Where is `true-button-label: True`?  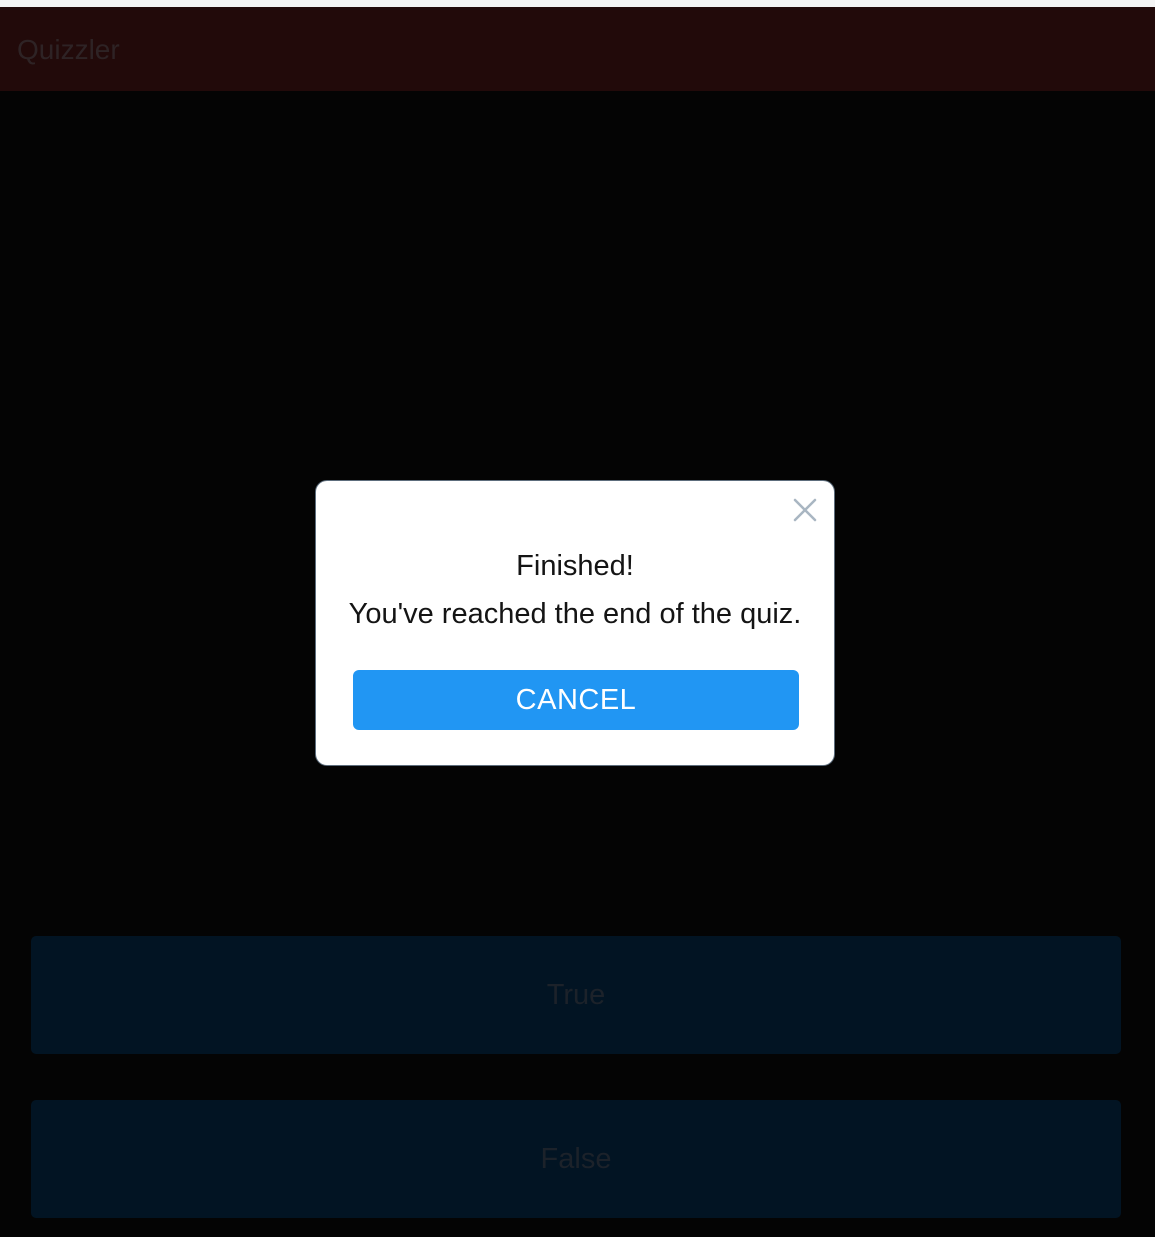
true-button-label: True is located at coordinates (576, 994).